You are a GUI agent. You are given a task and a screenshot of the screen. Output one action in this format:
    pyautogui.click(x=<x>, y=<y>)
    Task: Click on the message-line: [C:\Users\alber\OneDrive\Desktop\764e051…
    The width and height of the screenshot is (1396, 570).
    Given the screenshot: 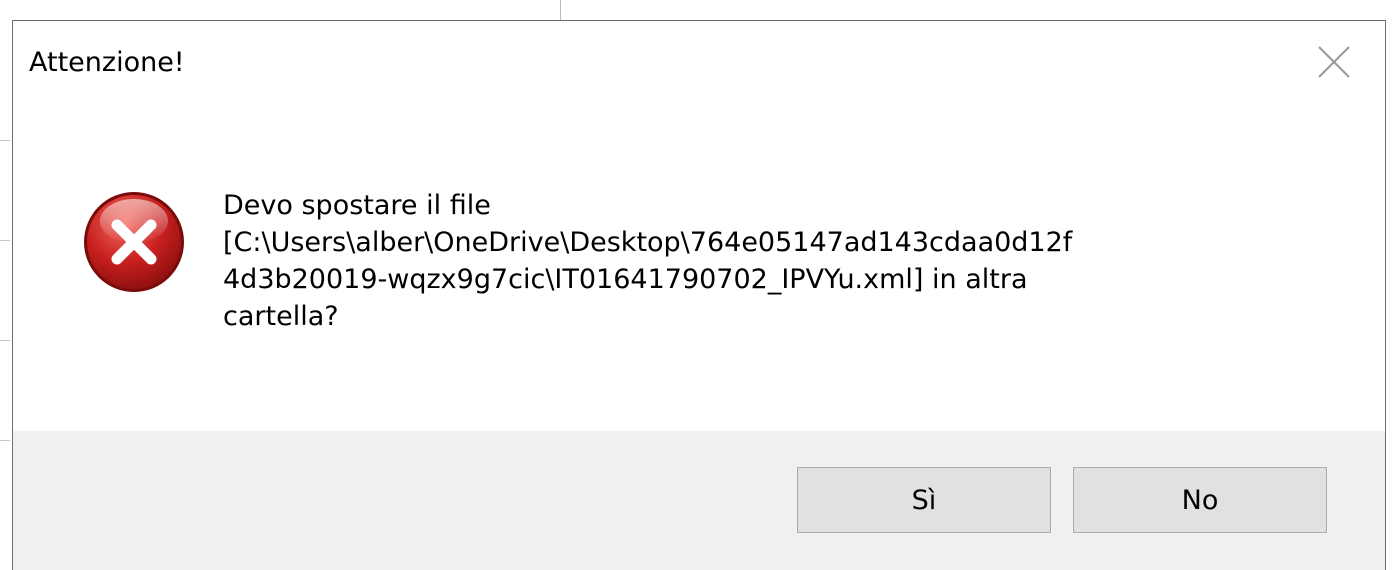 What is the action you would take?
    pyautogui.click(x=648, y=242)
    